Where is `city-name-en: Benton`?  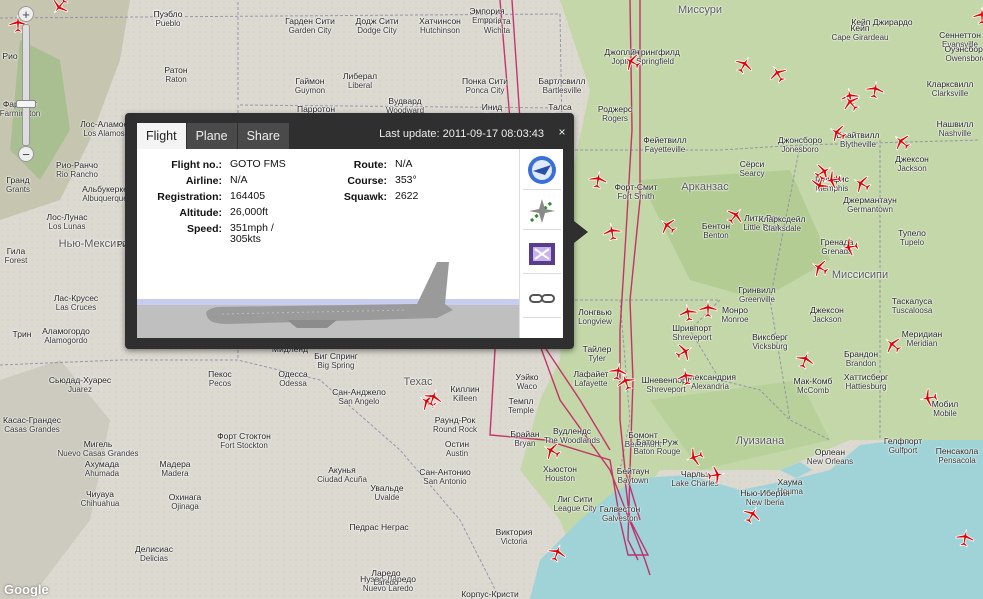 city-name-en: Benton is located at coordinates (716, 235).